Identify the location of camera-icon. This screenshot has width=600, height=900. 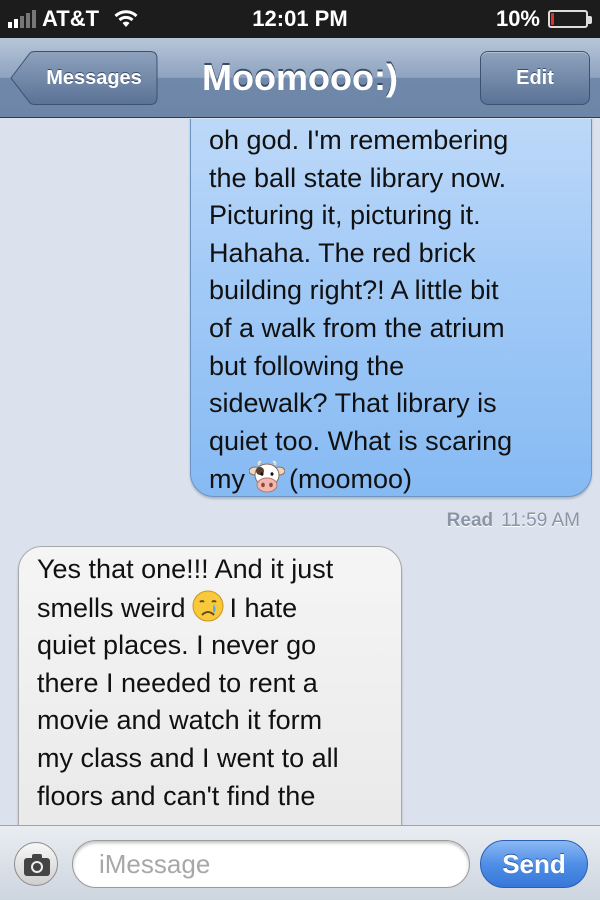
(37, 865).